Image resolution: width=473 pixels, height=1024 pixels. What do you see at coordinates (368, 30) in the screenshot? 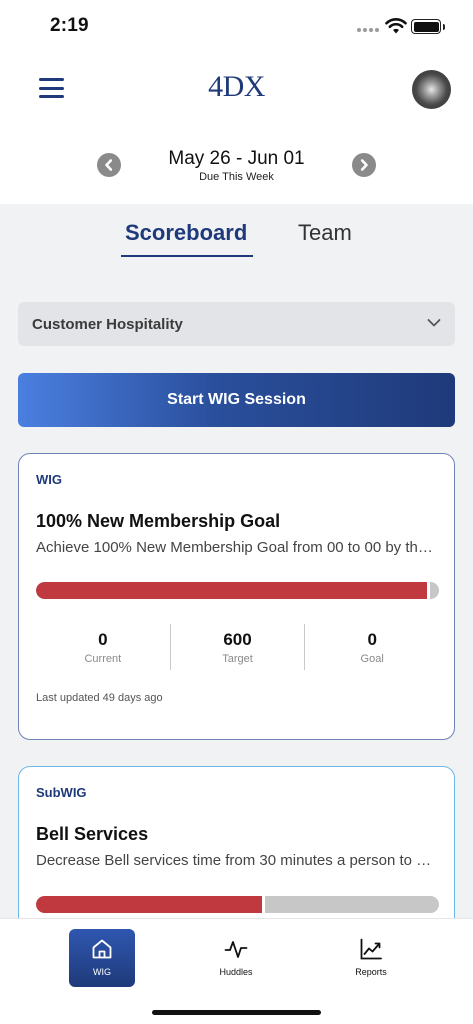
I see `signal-icon` at bounding box center [368, 30].